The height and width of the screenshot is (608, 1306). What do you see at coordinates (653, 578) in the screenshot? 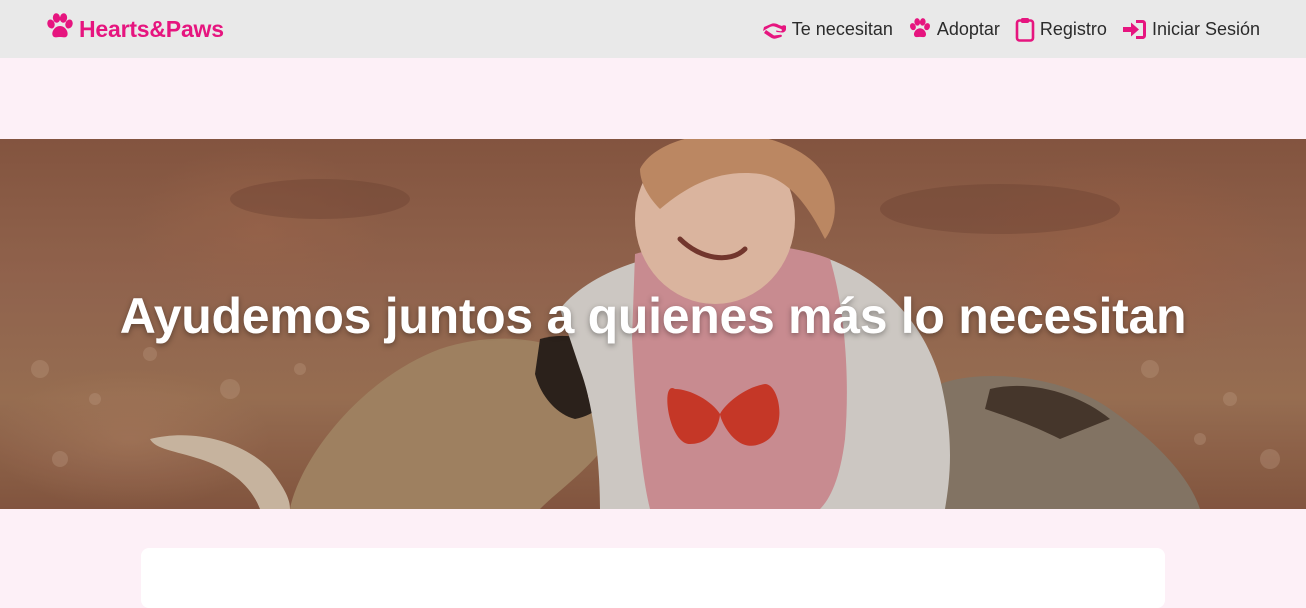
I see `content-card` at bounding box center [653, 578].